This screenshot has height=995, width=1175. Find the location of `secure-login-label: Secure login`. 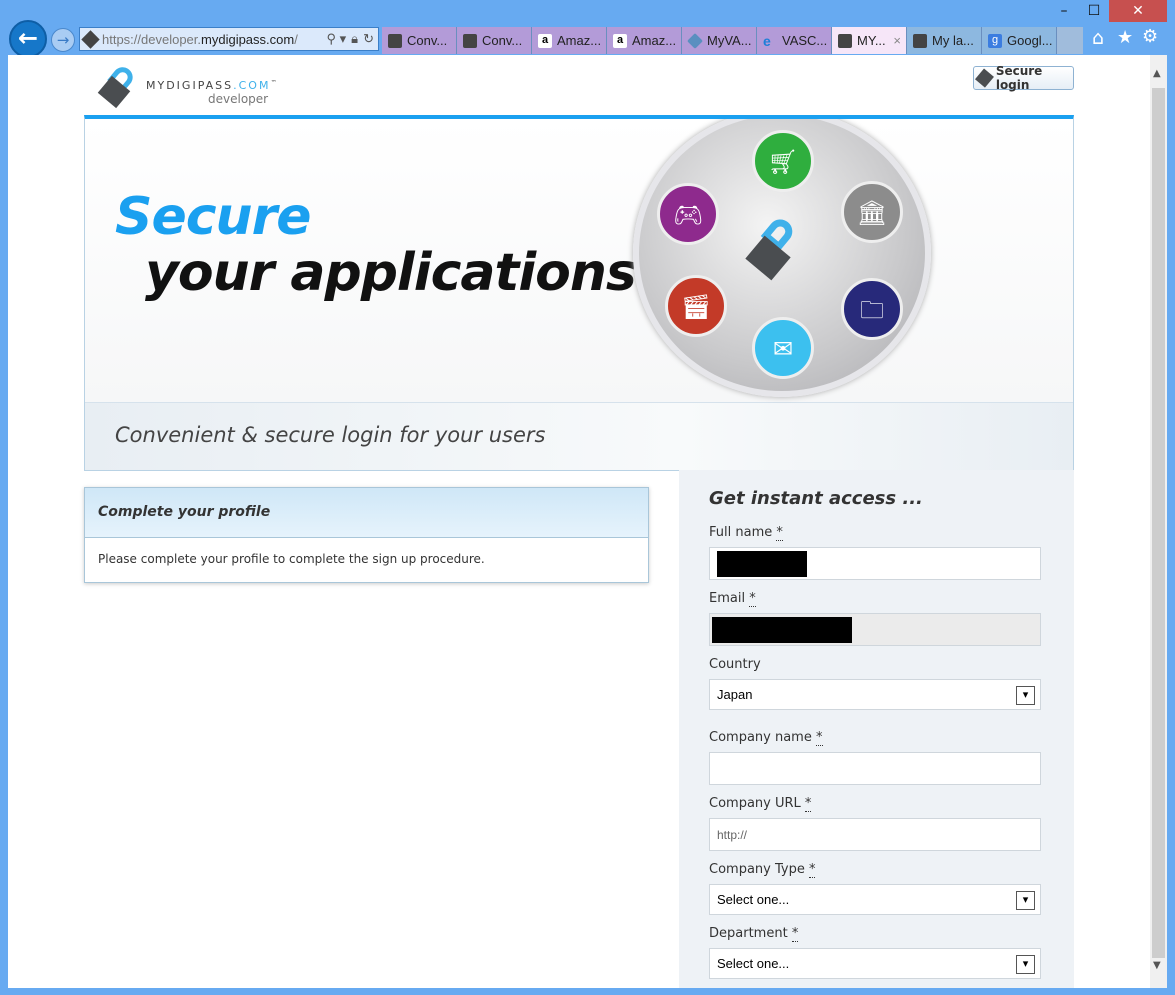

secure-login-label: Secure login is located at coordinates (1019, 78).